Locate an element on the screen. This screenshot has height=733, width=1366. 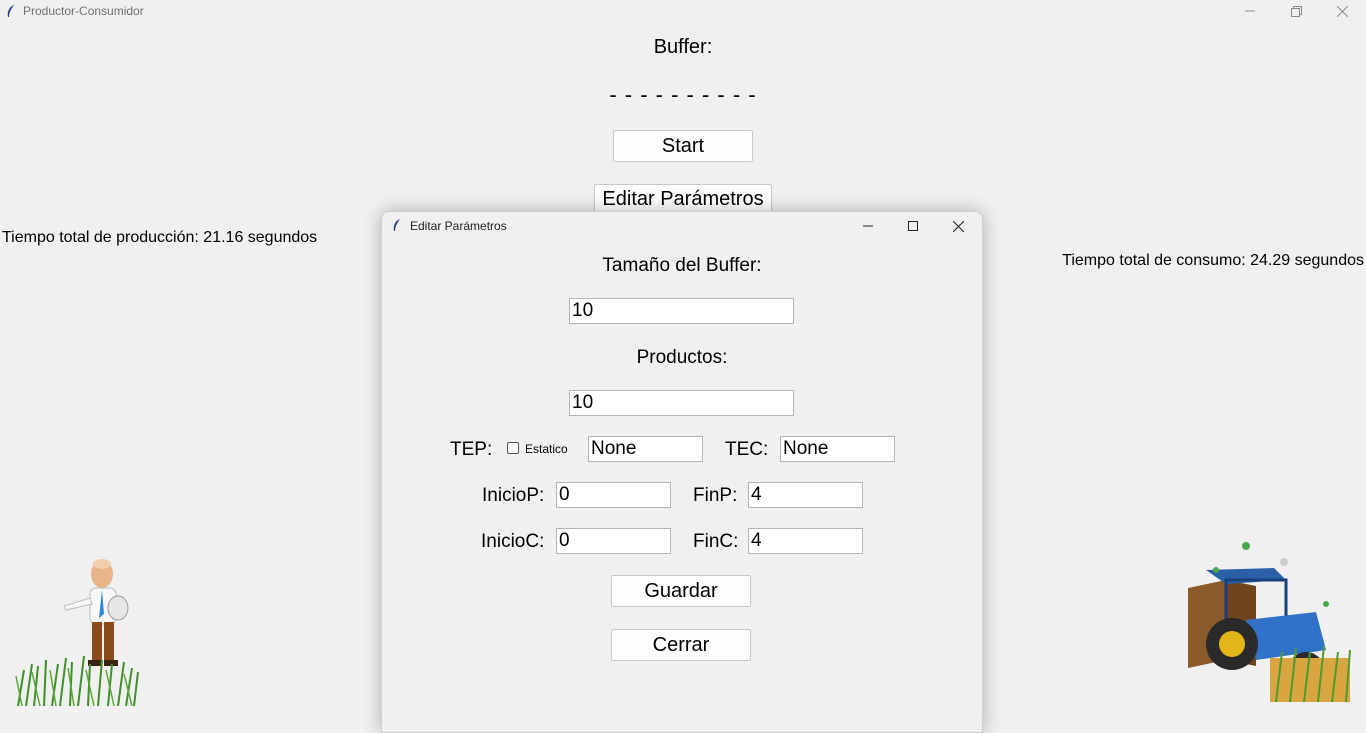
minimize-button is located at coordinates (1250, 11).